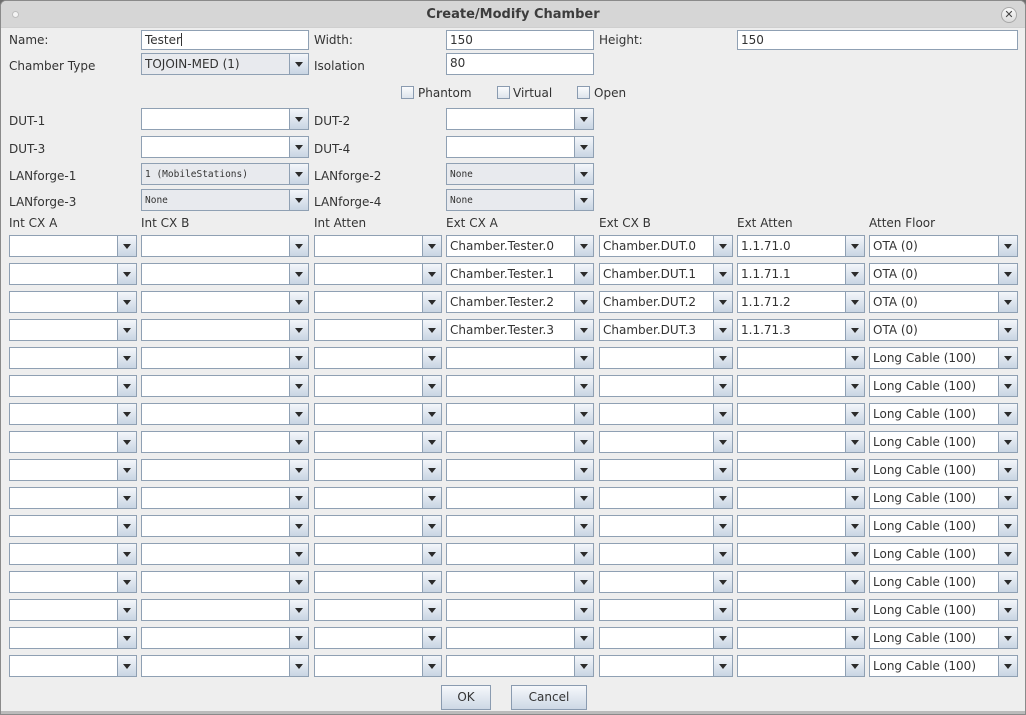 Image resolution: width=1026 pixels, height=715 pixels. I want to click on ext-cx-b-select: Chamber.DUT.1, so click(666, 274).